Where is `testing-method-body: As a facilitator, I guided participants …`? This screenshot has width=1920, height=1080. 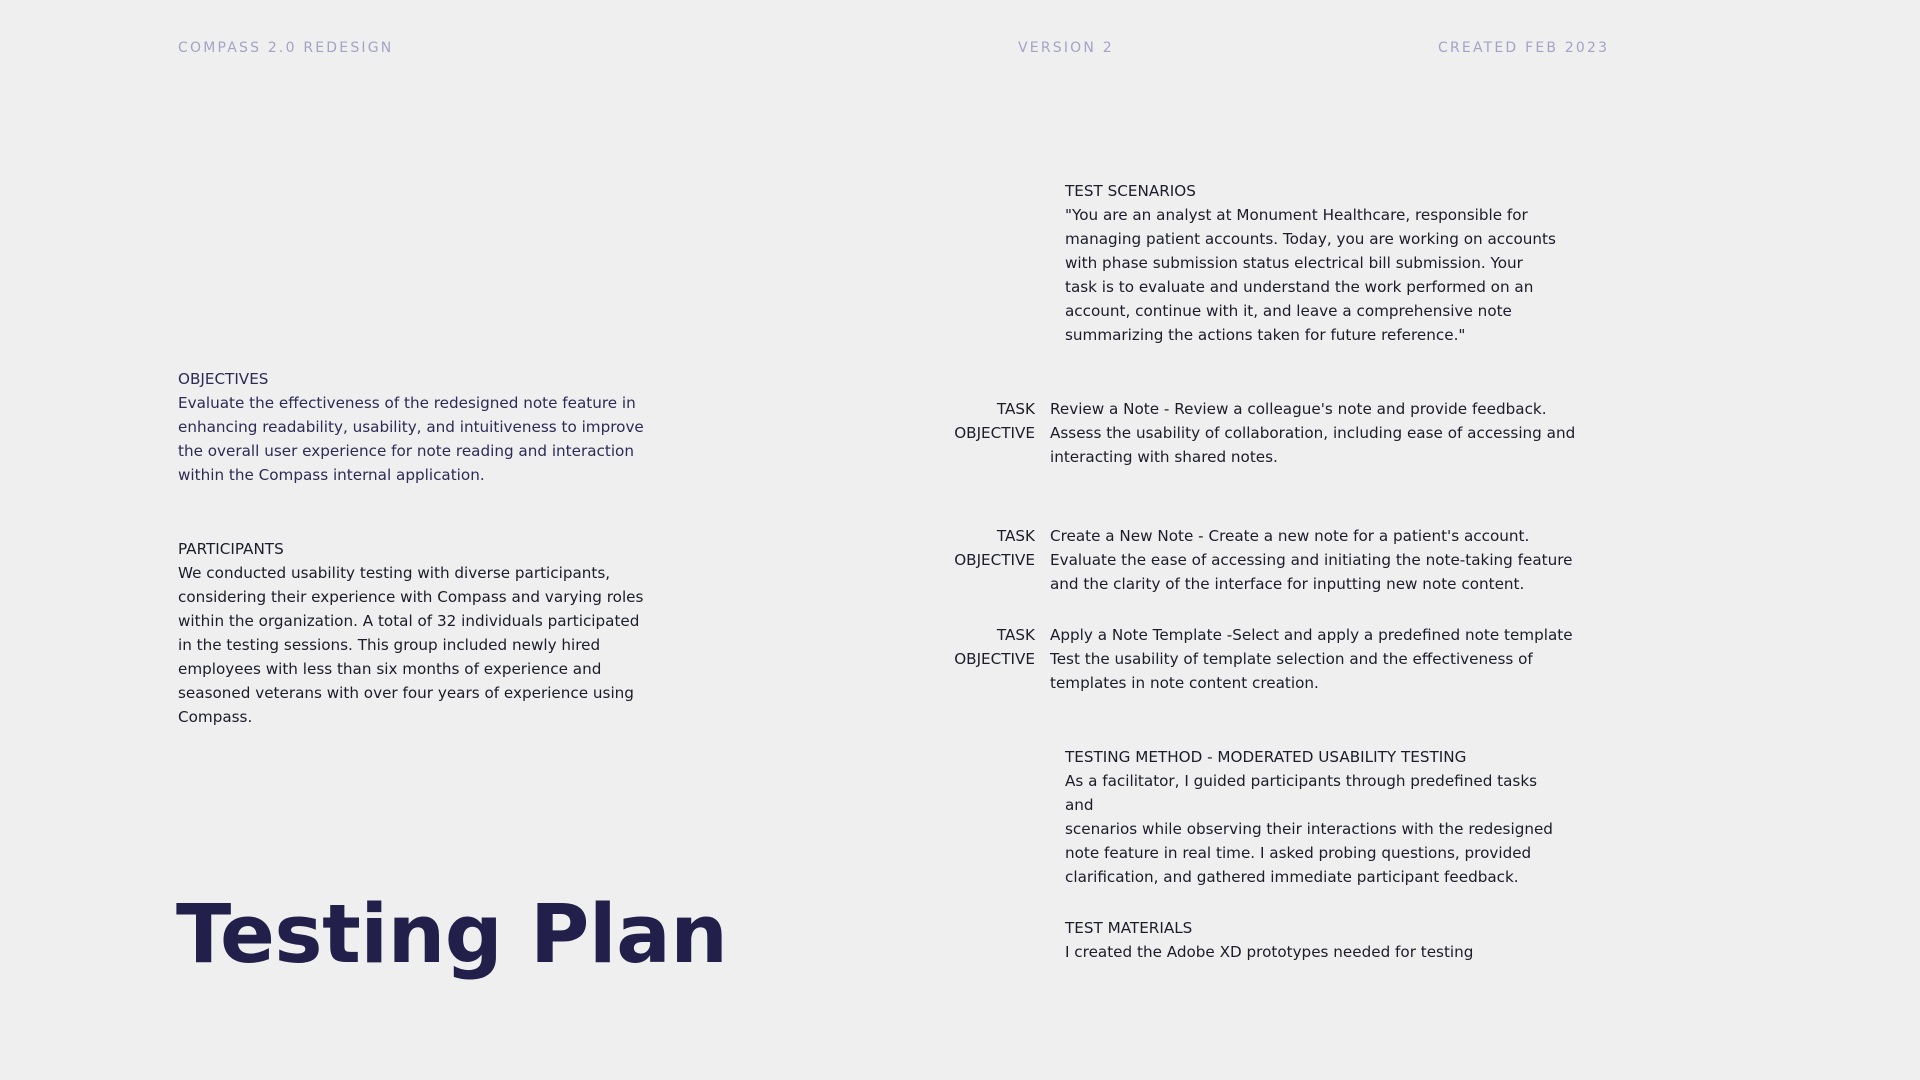 testing-method-body: As a facilitator, I guided participants … is located at coordinates (1309, 829).